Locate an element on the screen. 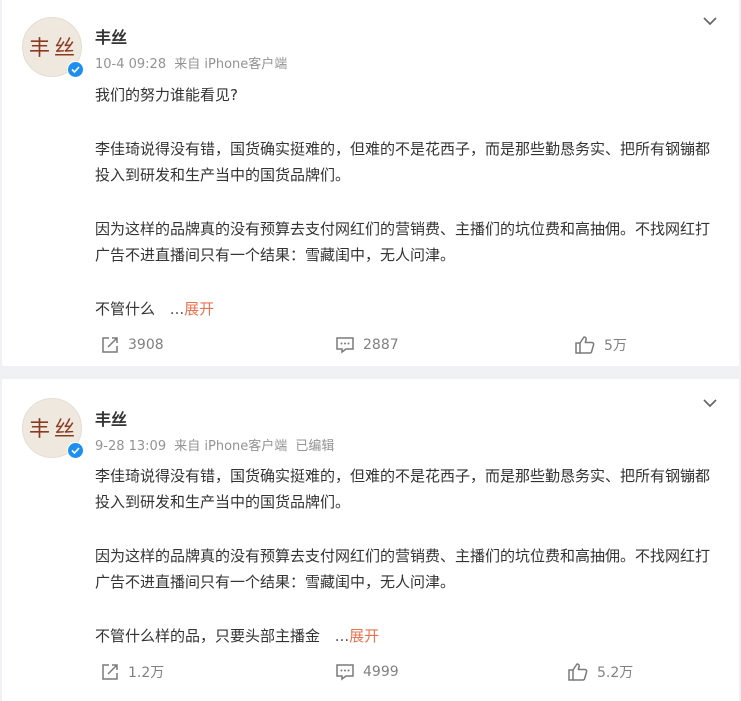 The image size is (741, 701). post-meta: 10-4 09:28 来自 iPhone客户端 is located at coordinates (193, 62).